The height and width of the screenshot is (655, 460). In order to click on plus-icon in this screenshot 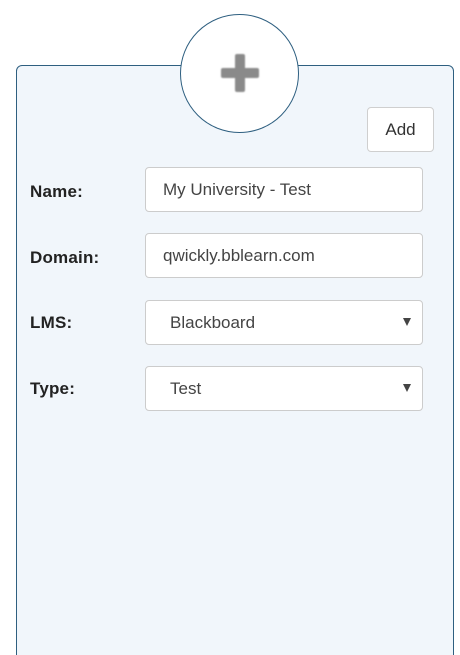, I will do `click(240, 73)`.